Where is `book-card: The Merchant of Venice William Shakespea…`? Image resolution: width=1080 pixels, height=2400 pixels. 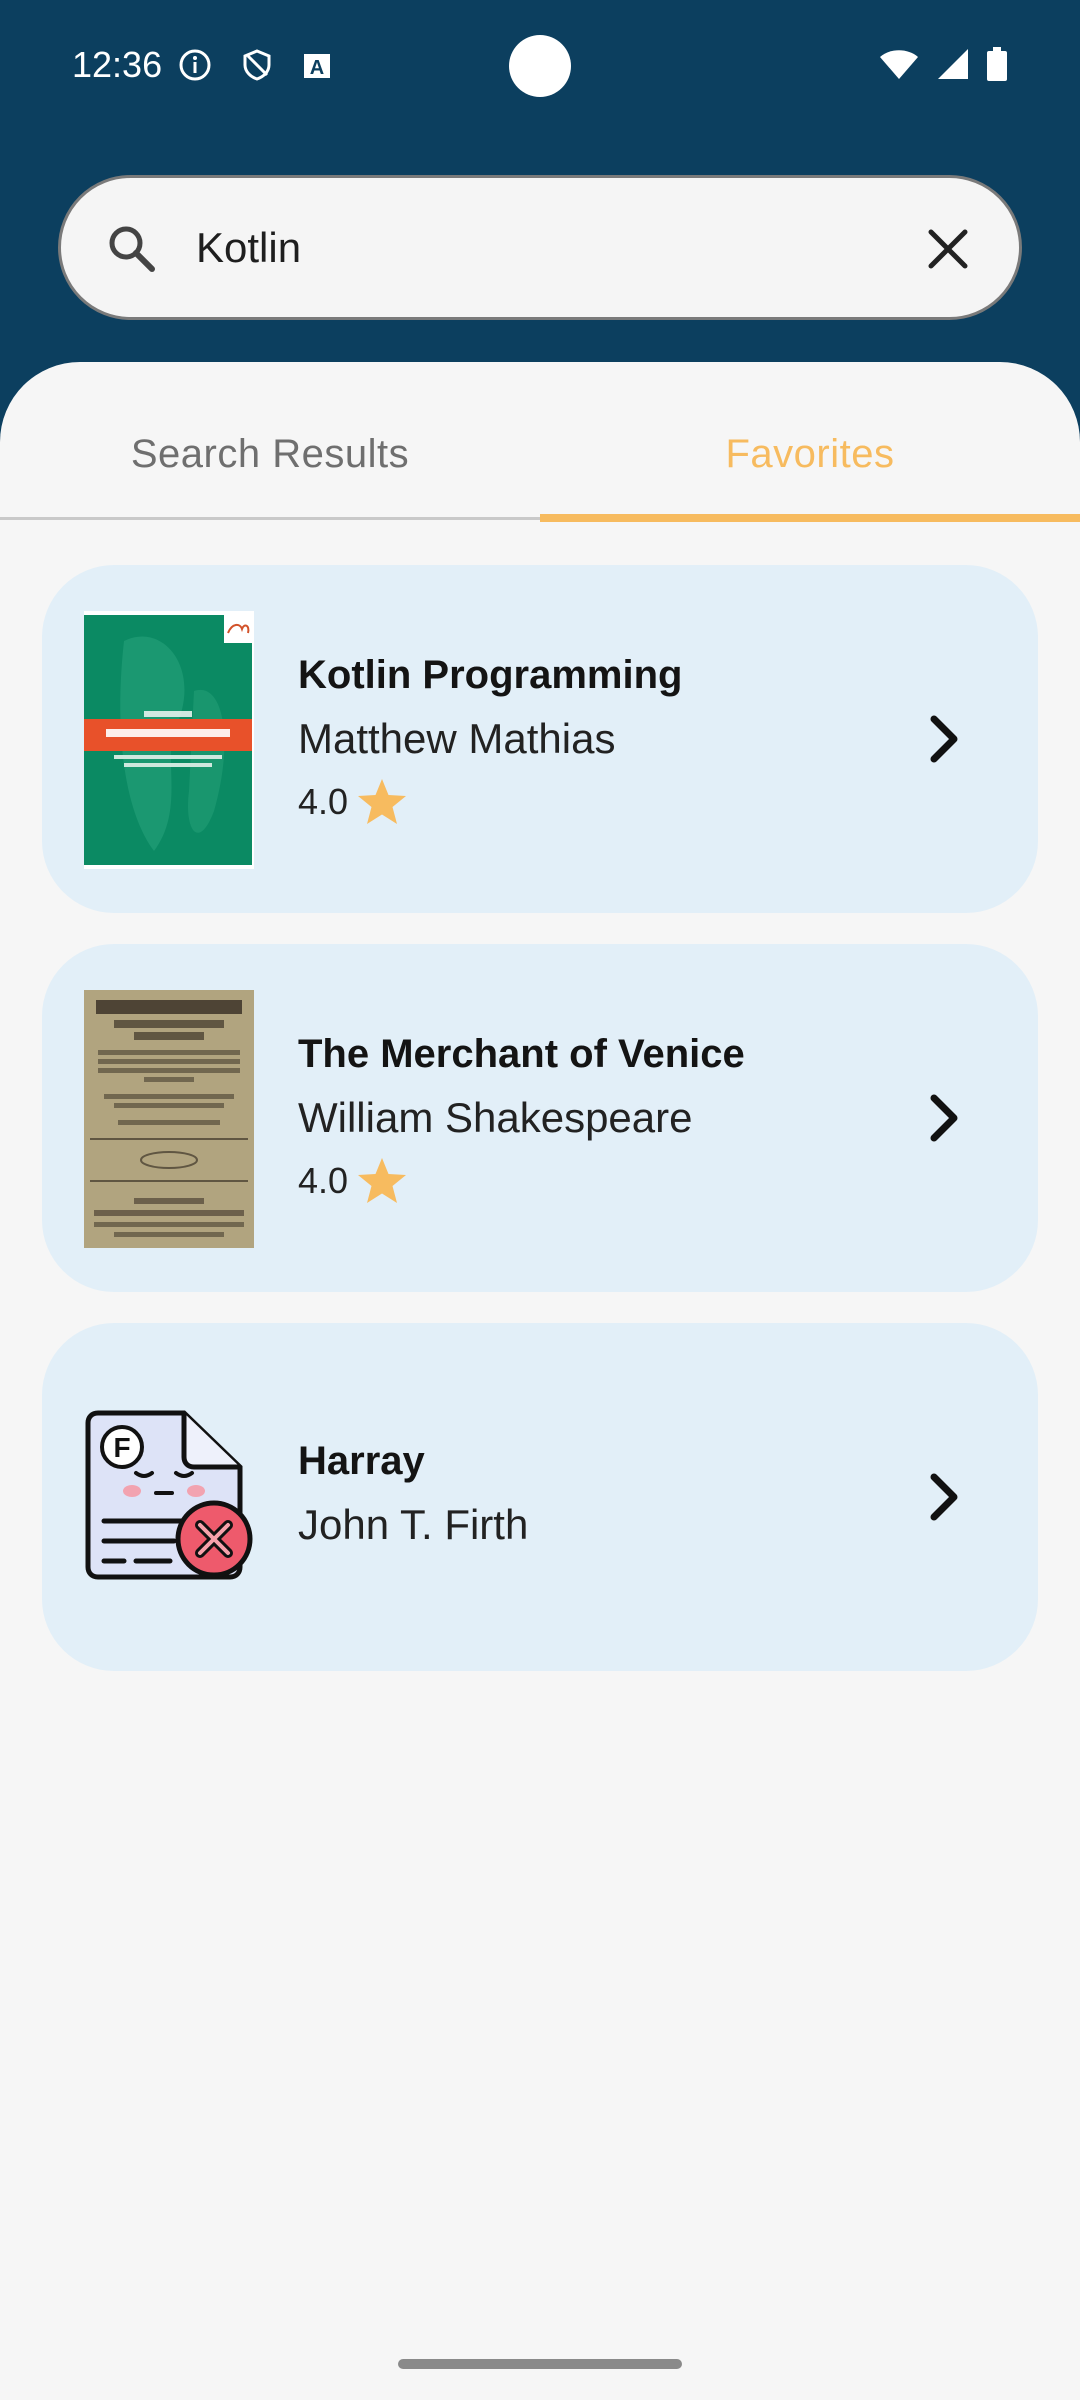
book-card: The Merchant of Venice William Shakespea… is located at coordinates (540, 1118).